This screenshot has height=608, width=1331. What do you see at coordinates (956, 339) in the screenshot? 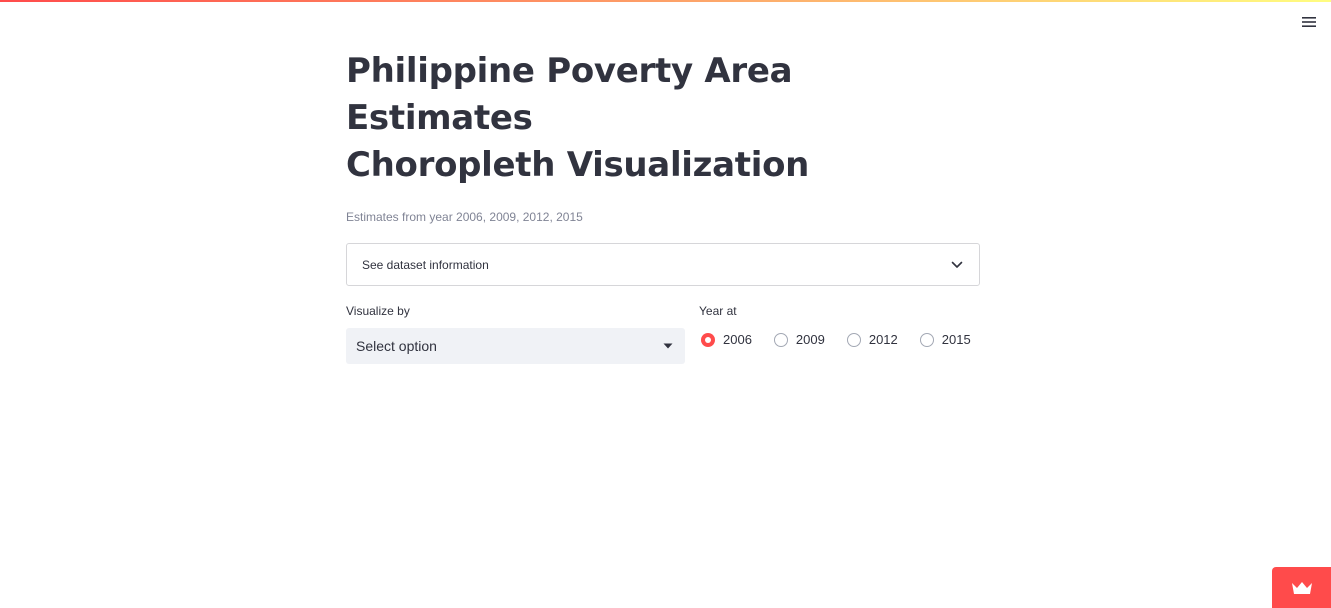
I see `radio-label: 2015` at bounding box center [956, 339].